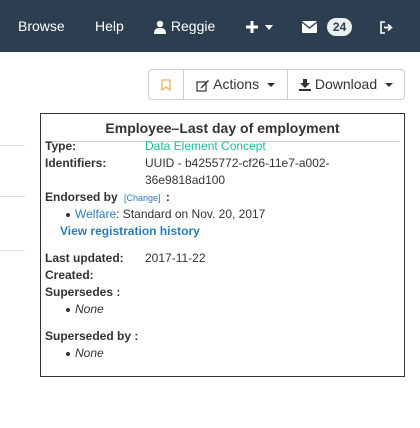  I want to click on download-icon, so click(304, 85).